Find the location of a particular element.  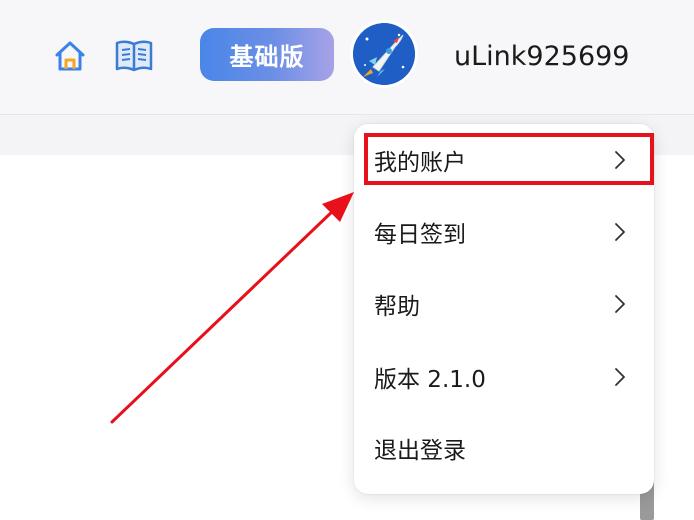

home-button is located at coordinates (70, 56).